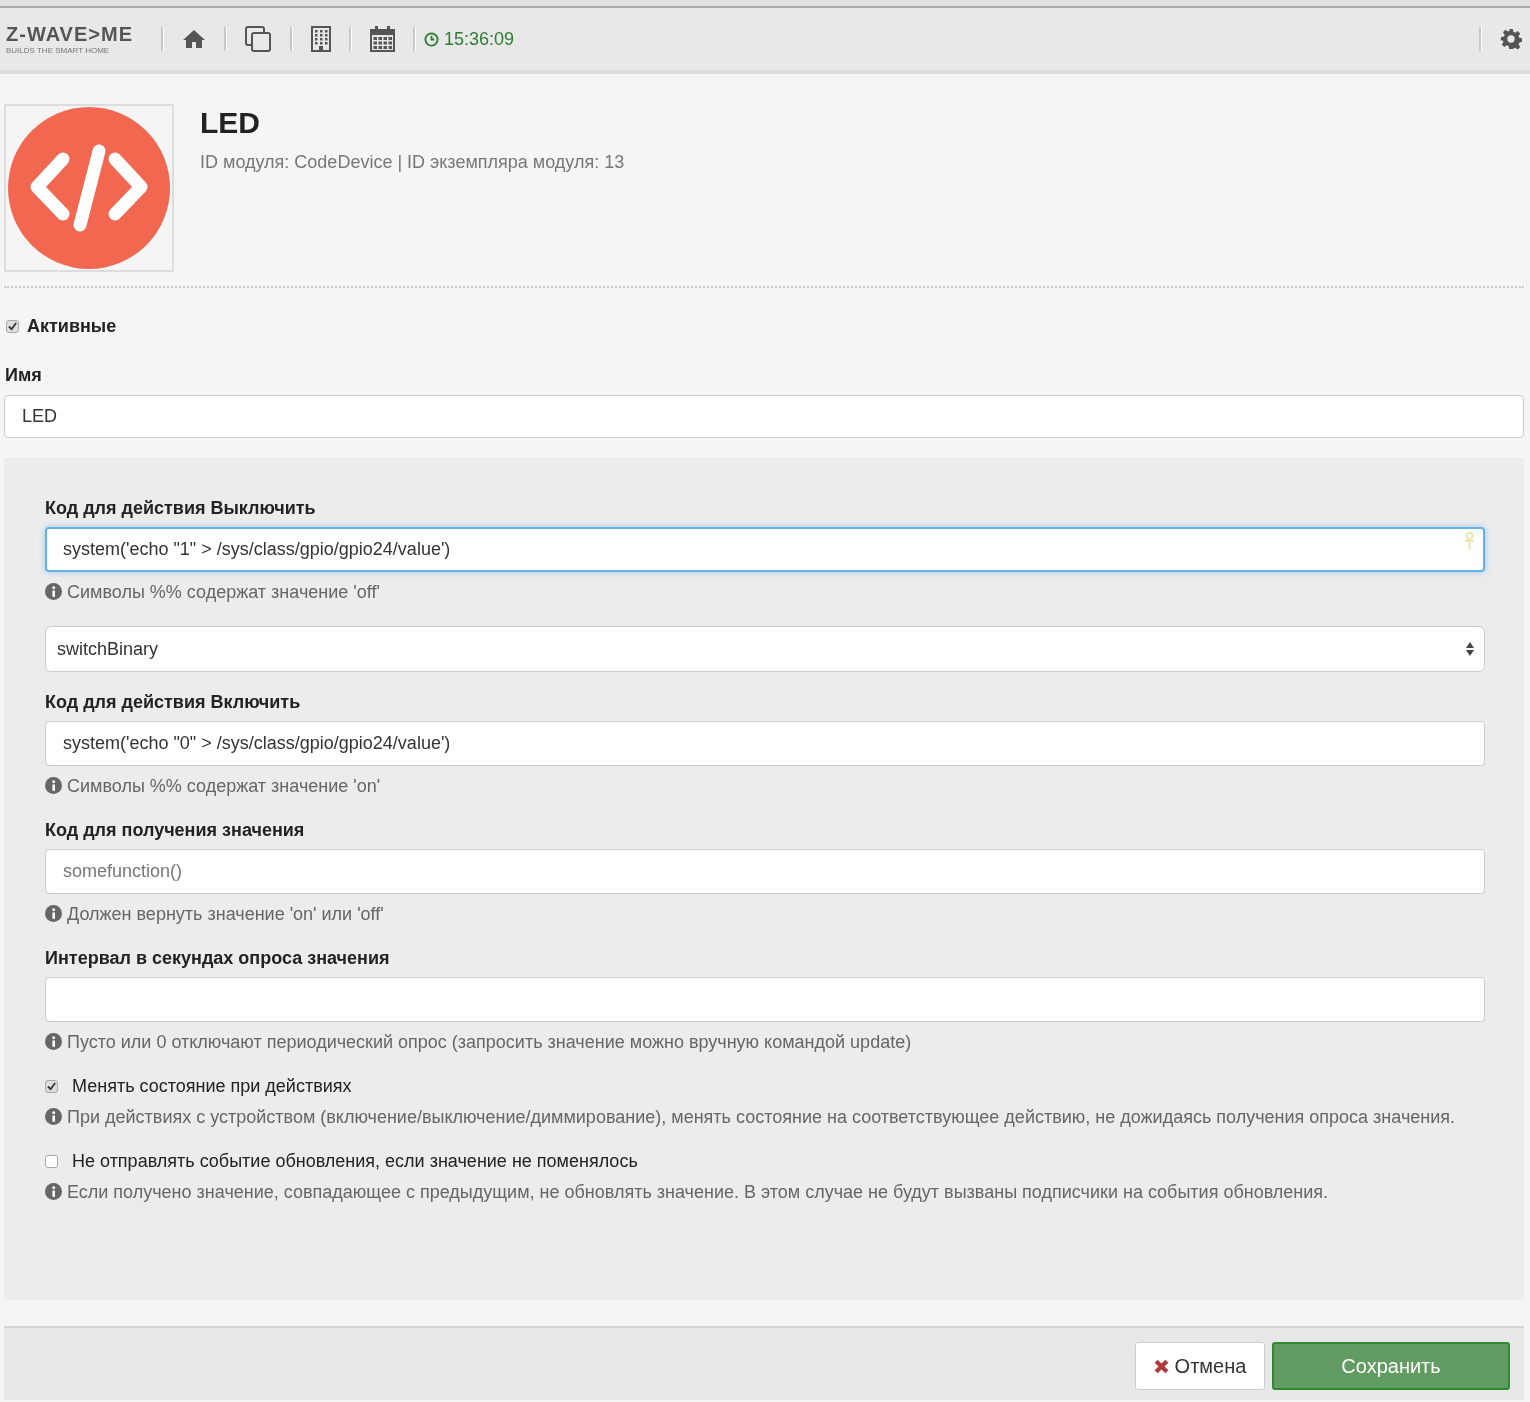 This screenshot has width=1530, height=1402. I want to click on logo-wordmark: Z-WAVE>ME, so click(69, 34).